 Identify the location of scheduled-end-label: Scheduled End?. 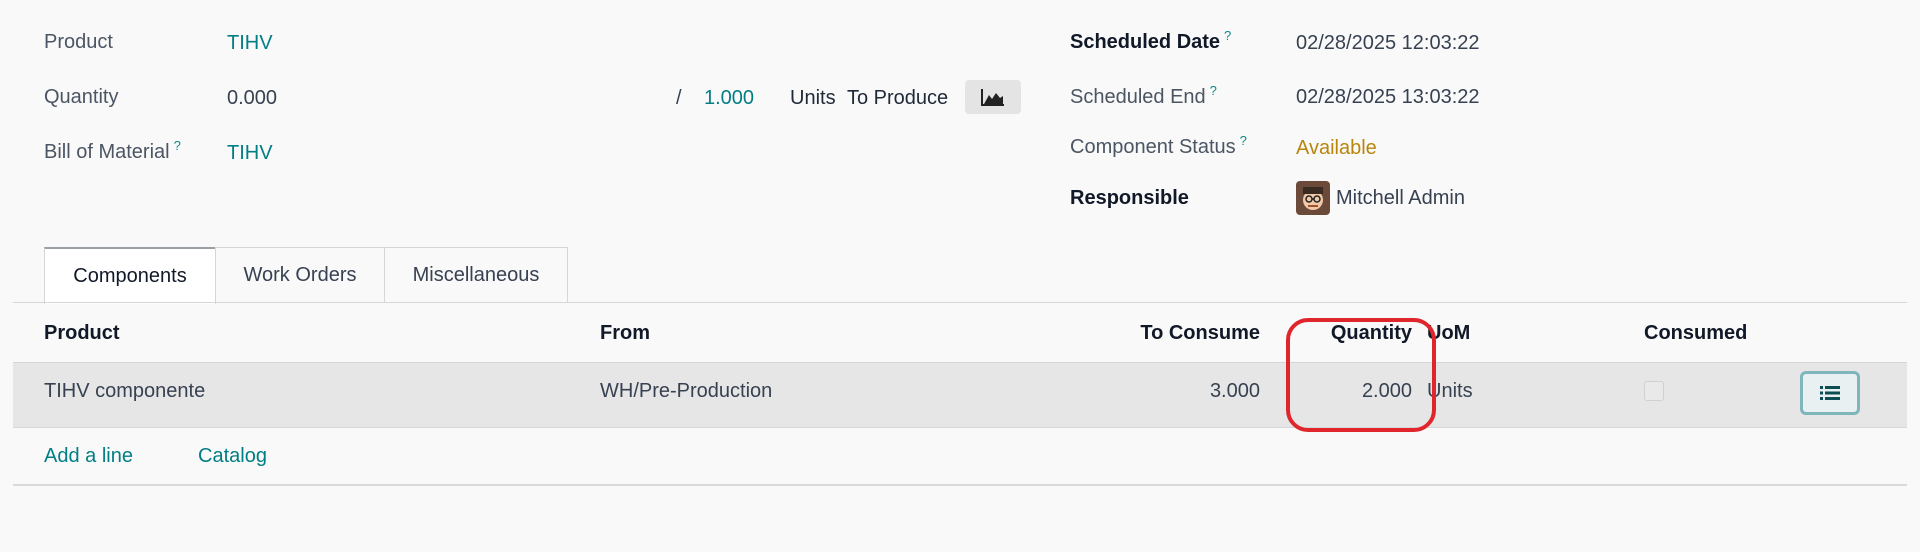
(1143, 96).